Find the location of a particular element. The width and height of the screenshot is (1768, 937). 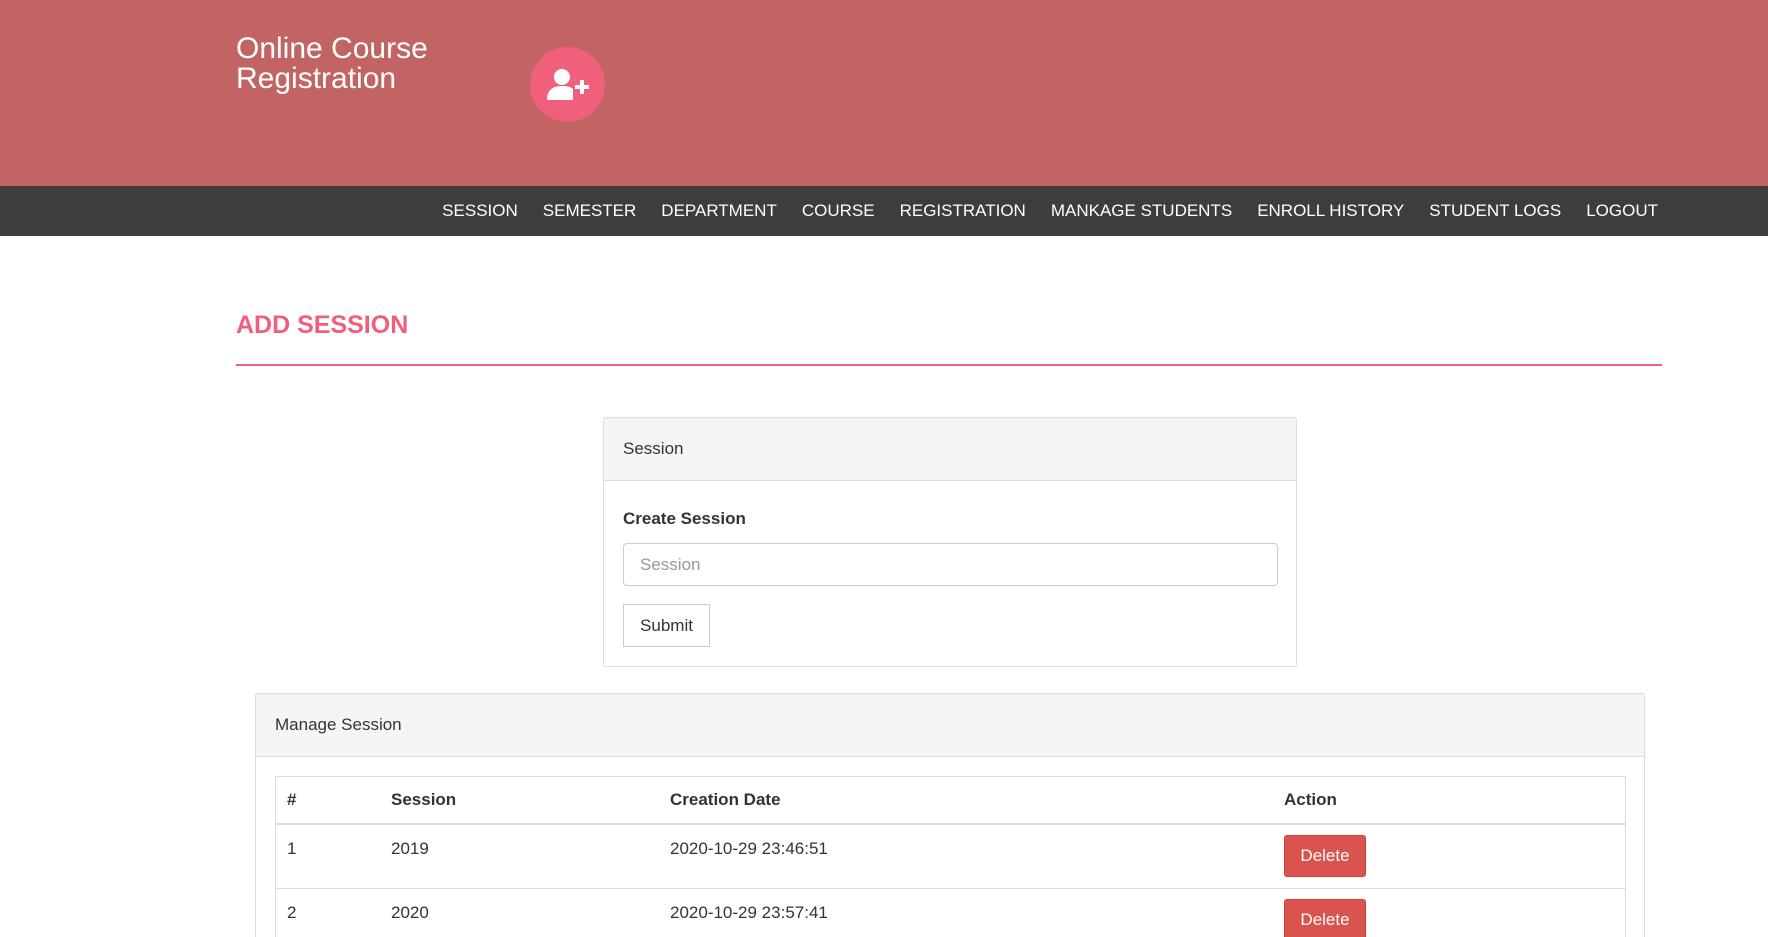

row-creation-date: 2020-10-29 23:57:41 is located at coordinates (966, 912).